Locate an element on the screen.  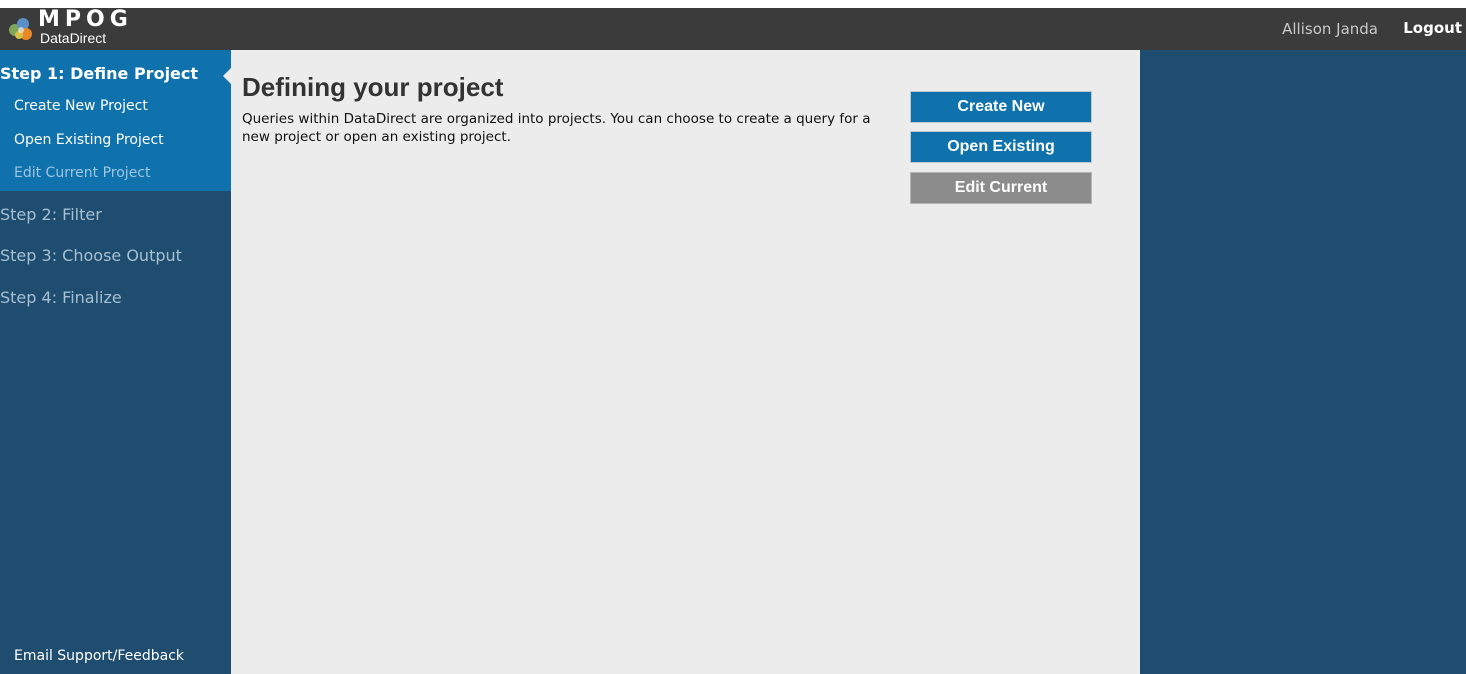
edit-current-button: Edit Current is located at coordinates (1001, 188).